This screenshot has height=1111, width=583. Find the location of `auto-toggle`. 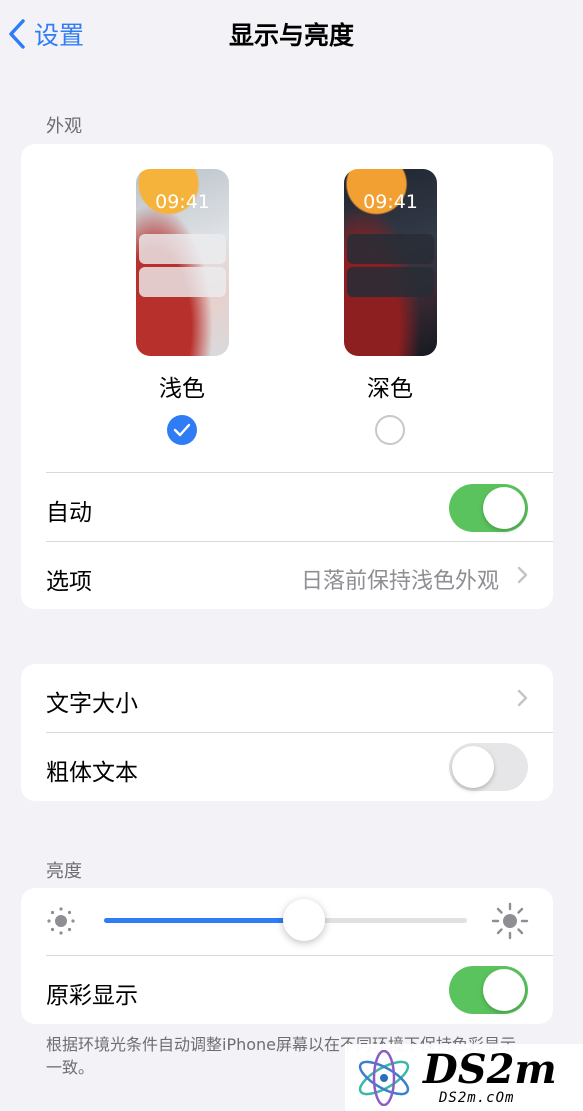

auto-toggle is located at coordinates (488, 508).